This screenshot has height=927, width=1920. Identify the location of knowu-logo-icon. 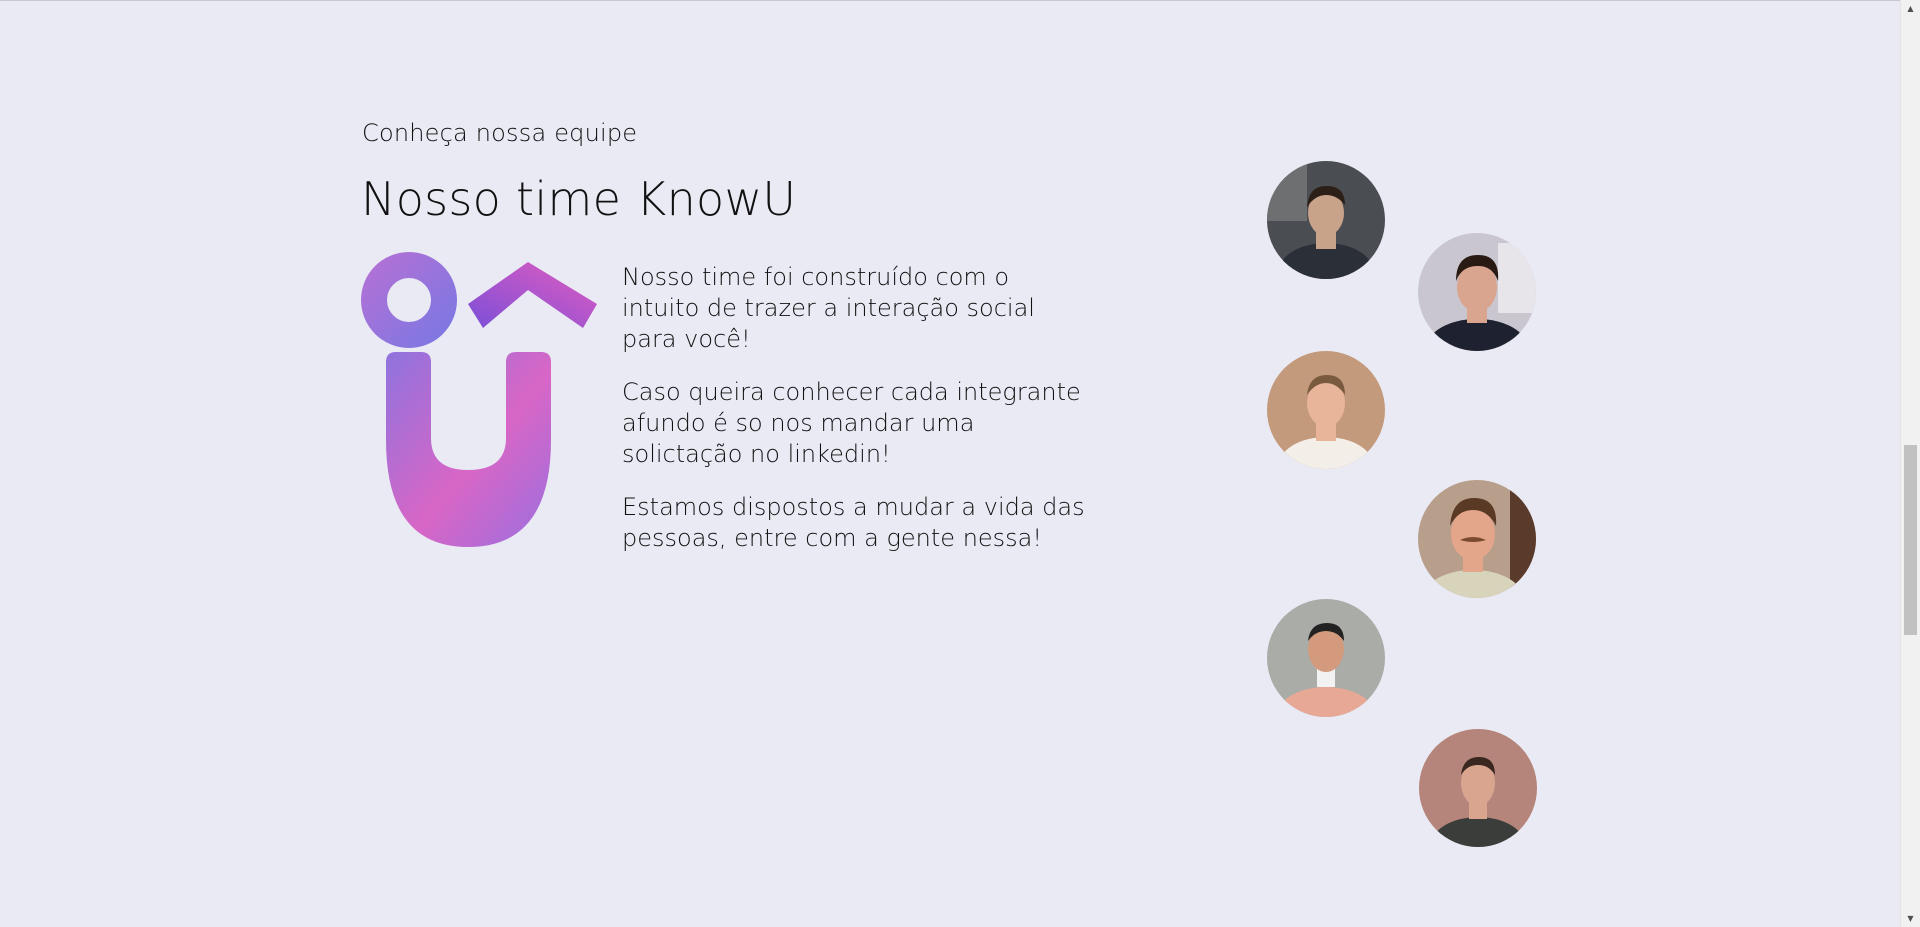
(479, 400).